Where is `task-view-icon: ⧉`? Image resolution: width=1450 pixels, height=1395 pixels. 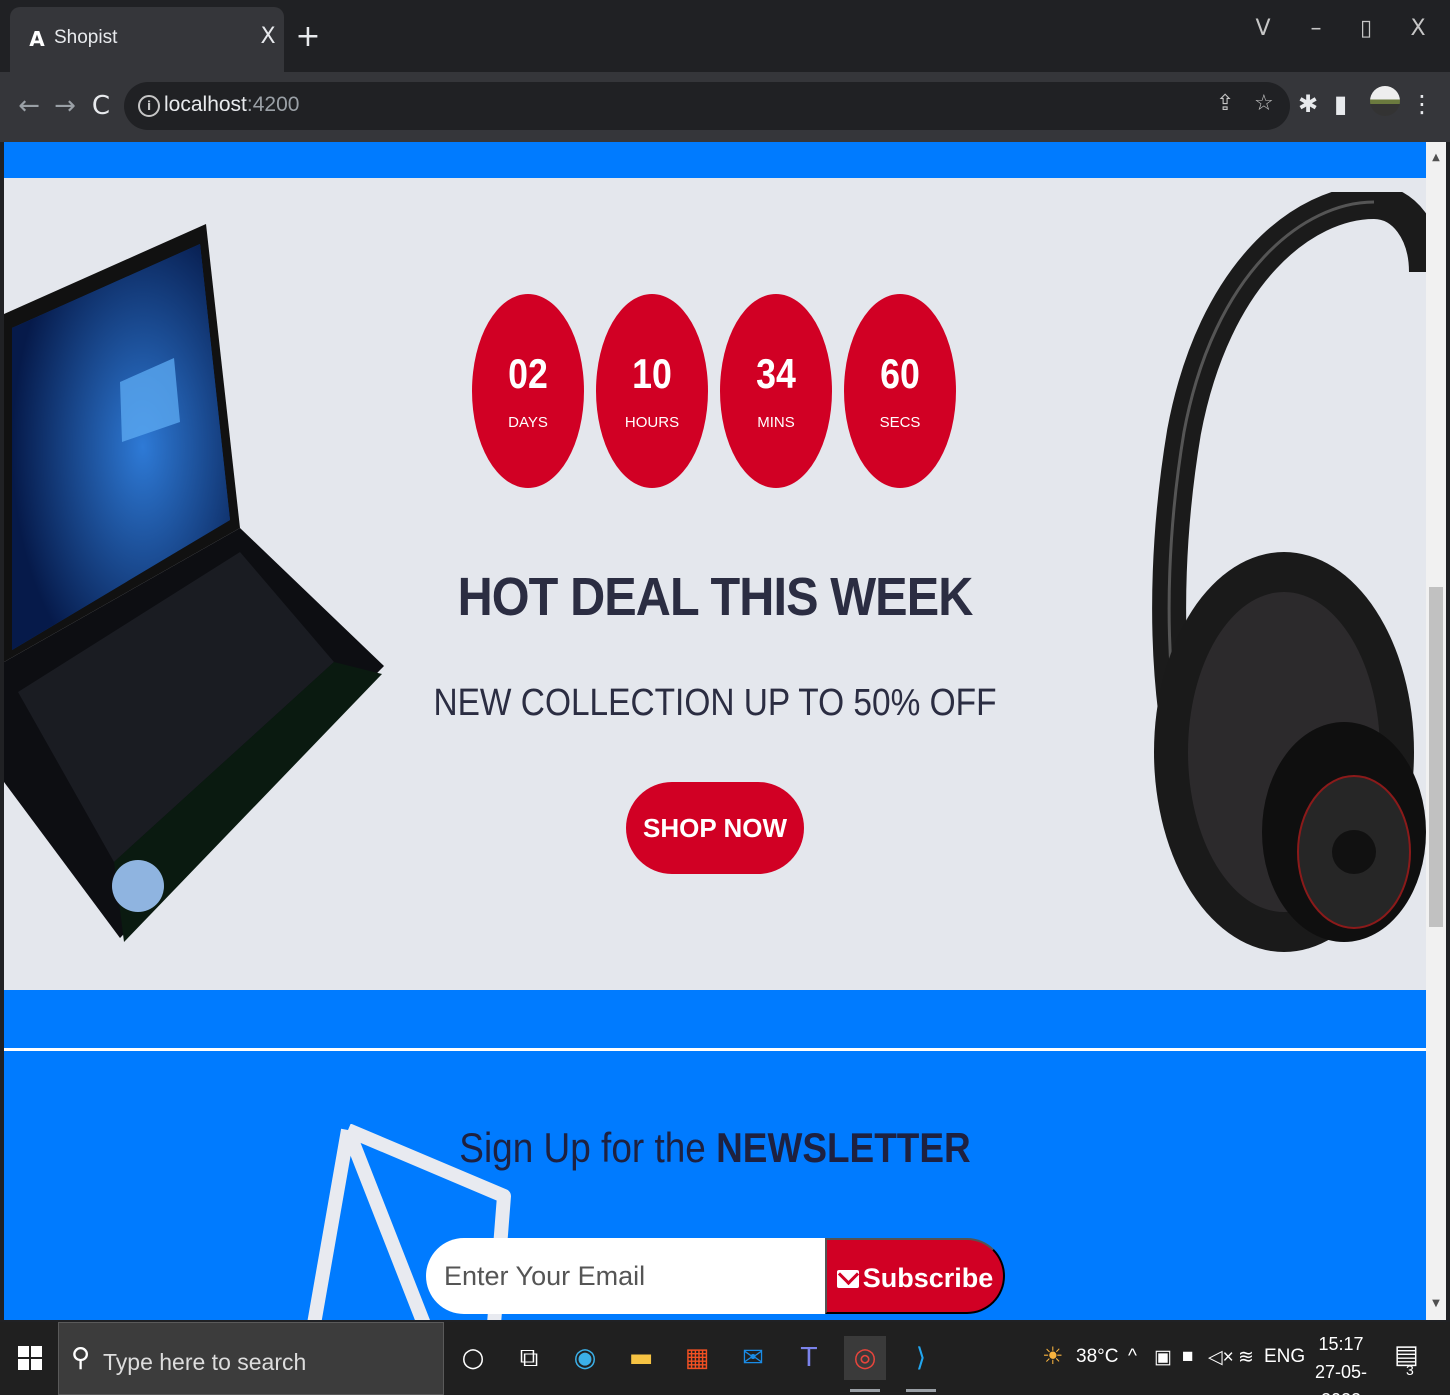
task-view-icon: ⧉ is located at coordinates (529, 1358).